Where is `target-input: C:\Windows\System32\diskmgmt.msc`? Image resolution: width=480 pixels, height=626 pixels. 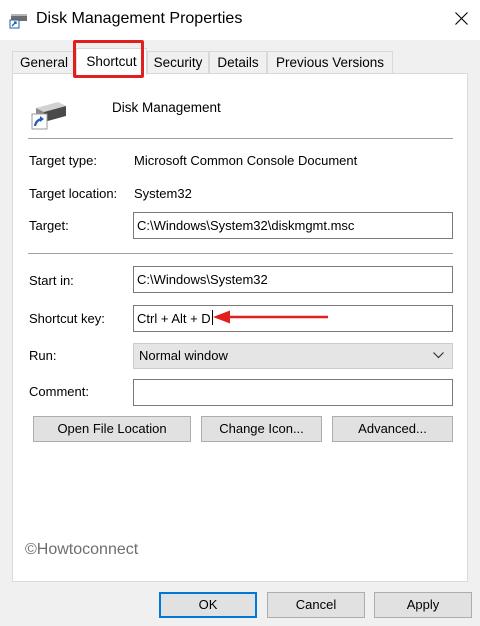 target-input: C:\Windows\System32\diskmgmt.msc is located at coordinates (293, 225).